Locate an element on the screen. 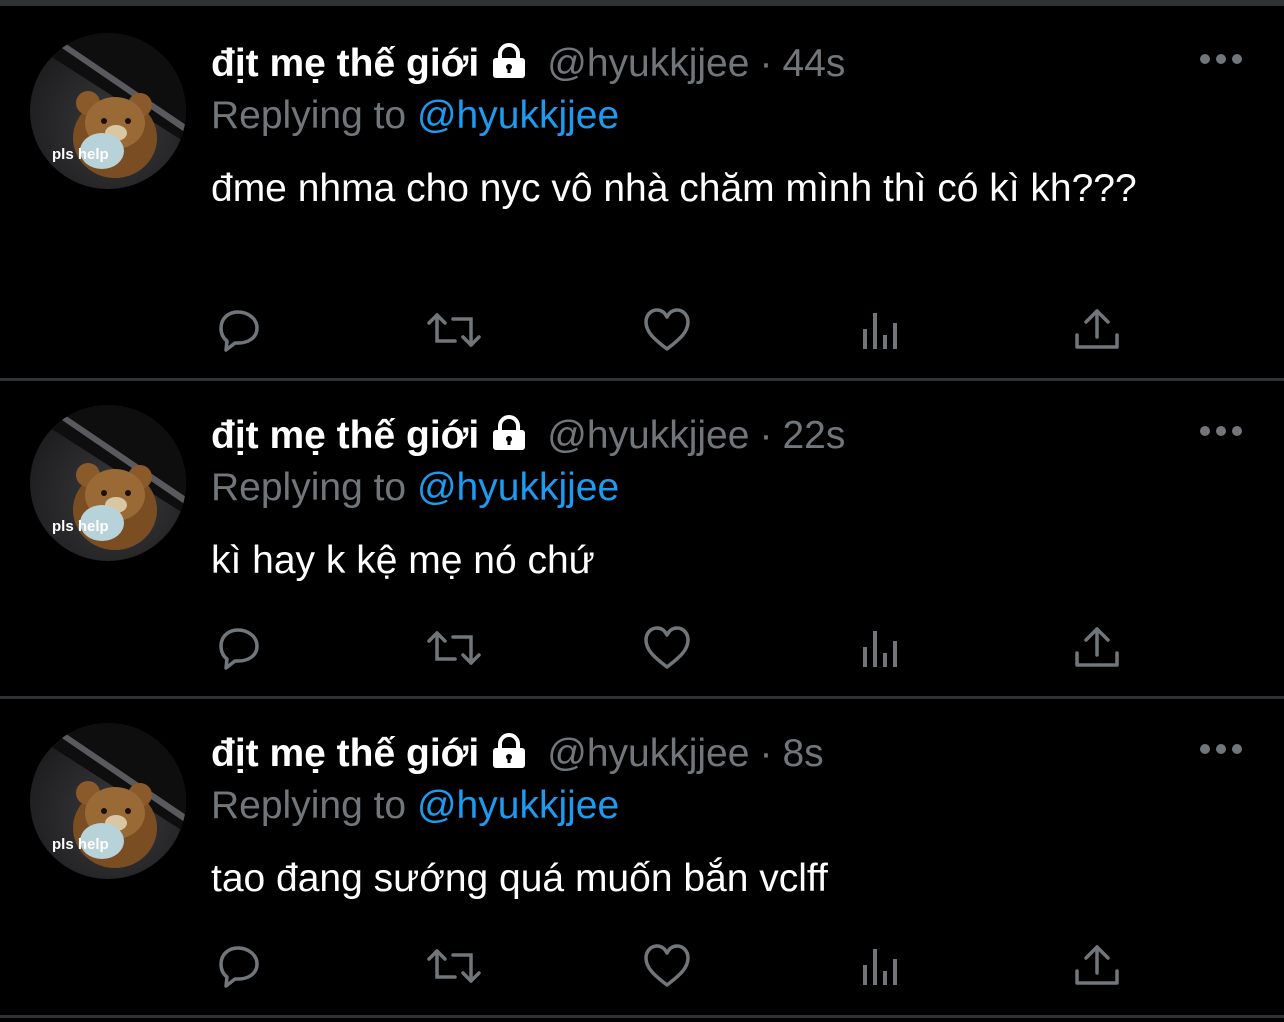 The height and width of the screenshot is (1022, 1284). timestamp: 8s is located at coordinates (802, 753).